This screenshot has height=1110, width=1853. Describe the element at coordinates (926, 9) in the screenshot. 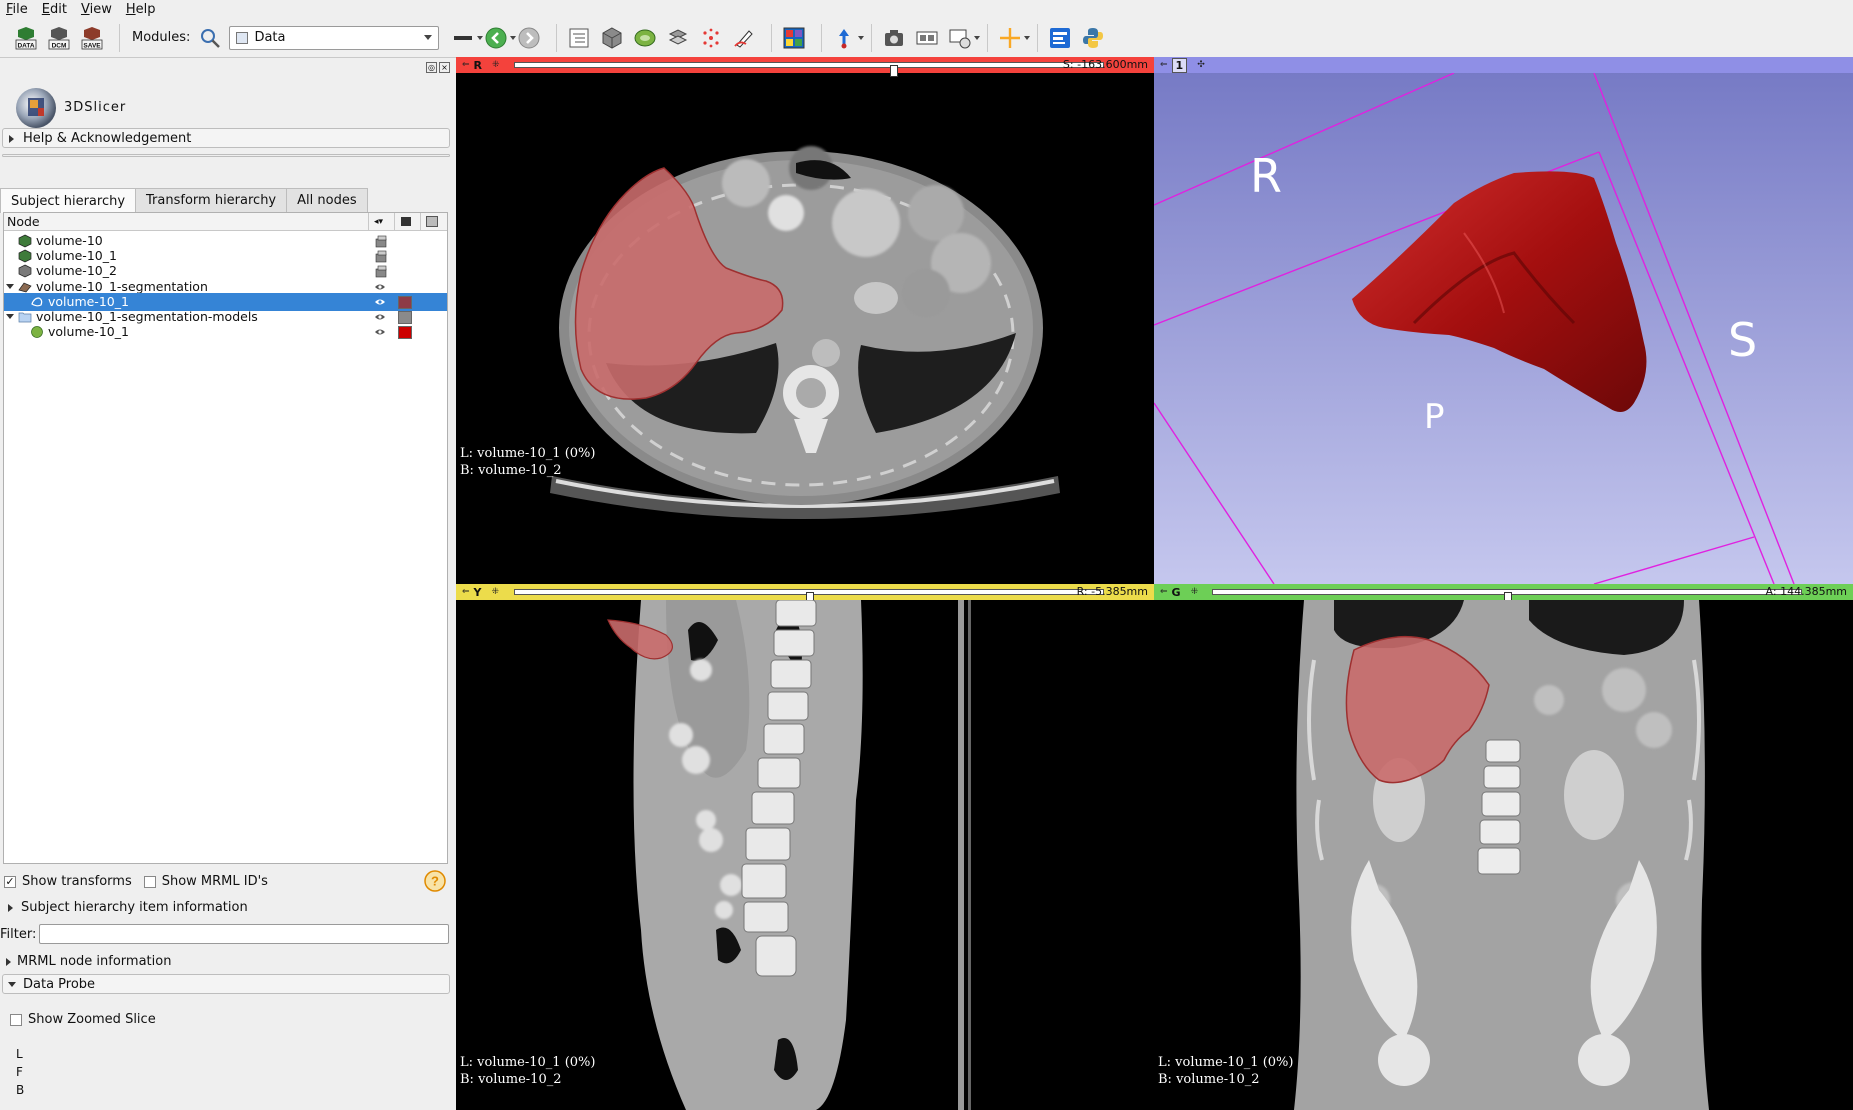

I see `menu-bar: File Edit View Help` at that location.